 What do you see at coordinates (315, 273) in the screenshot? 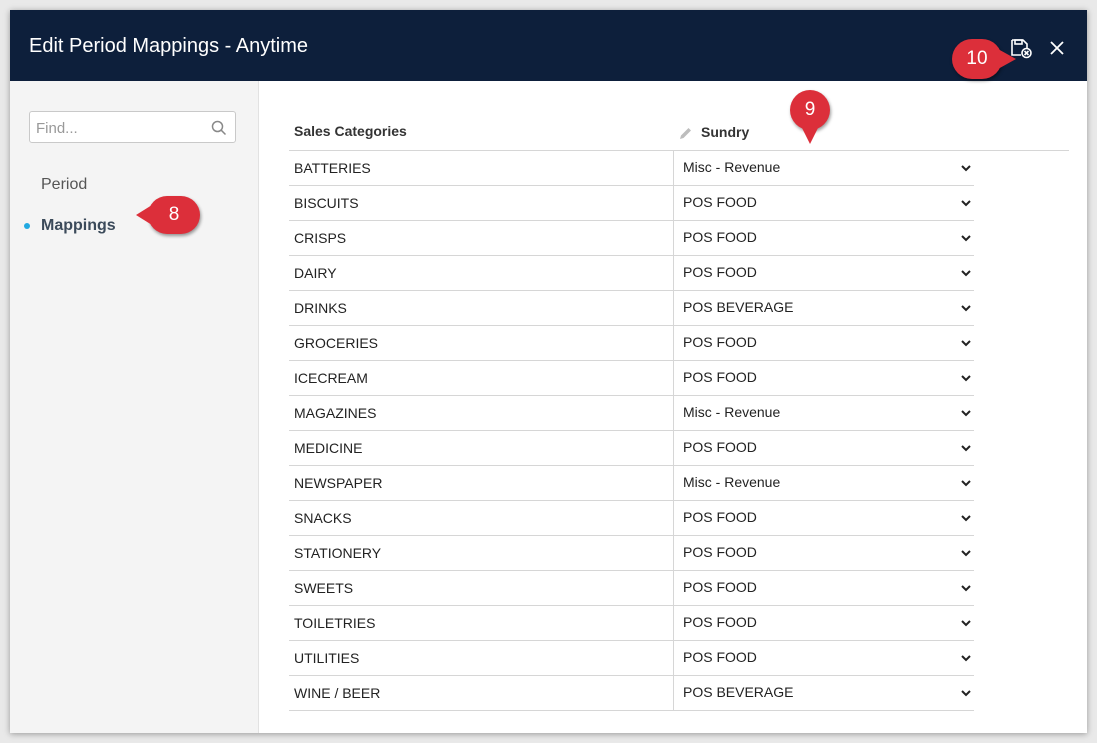
I see `category-cell: DAIRY` at bounding box center [315, 273].